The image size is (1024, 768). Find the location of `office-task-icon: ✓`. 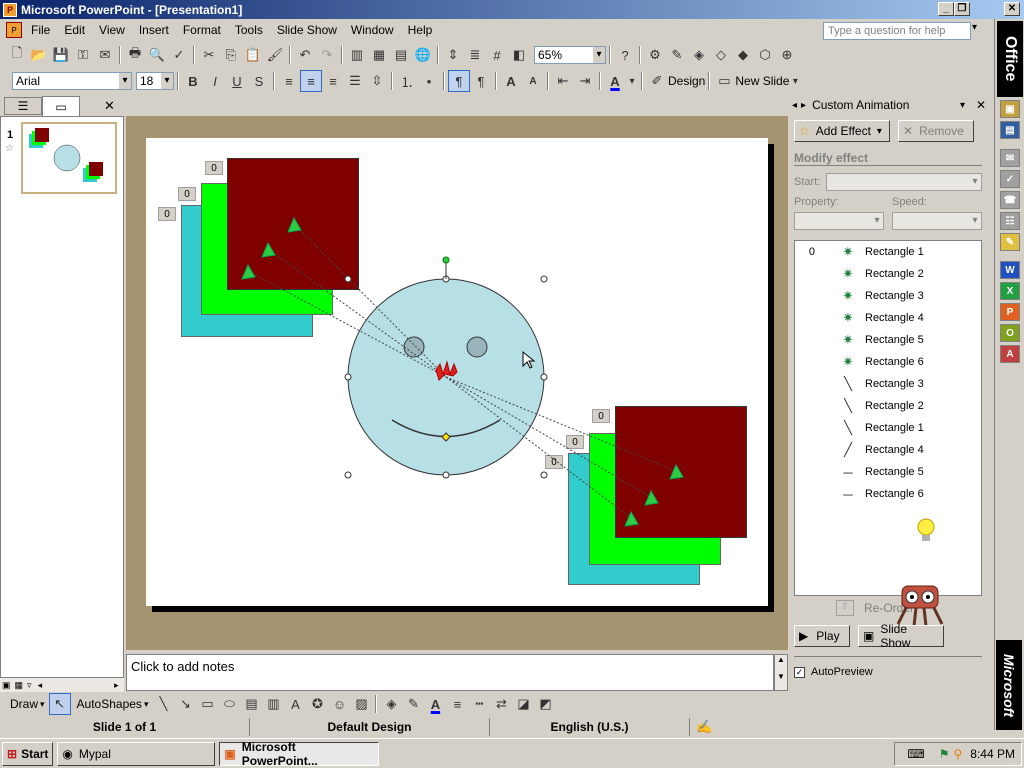

office-task-icon: ✓ is located at coordinates (1010, 179).